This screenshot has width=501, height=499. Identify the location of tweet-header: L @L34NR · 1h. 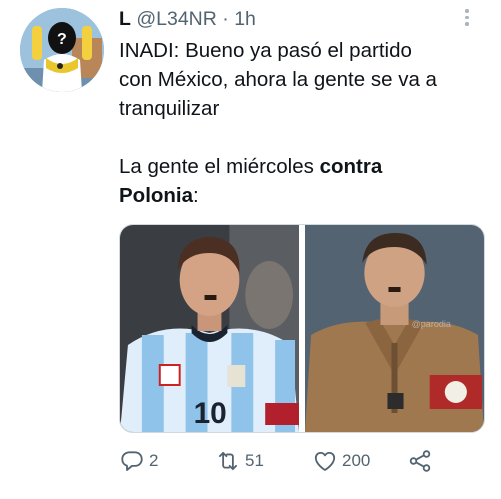
(187, 19).